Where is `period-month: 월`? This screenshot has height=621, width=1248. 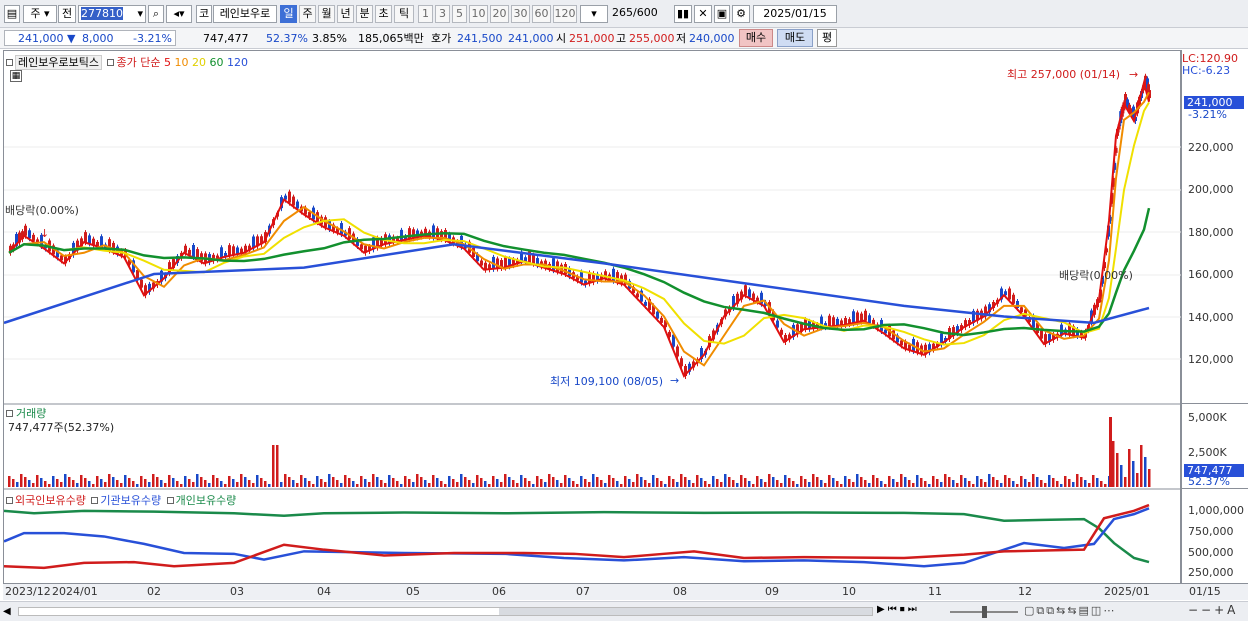
period-month: 월 is located at coordinates (326, 14).